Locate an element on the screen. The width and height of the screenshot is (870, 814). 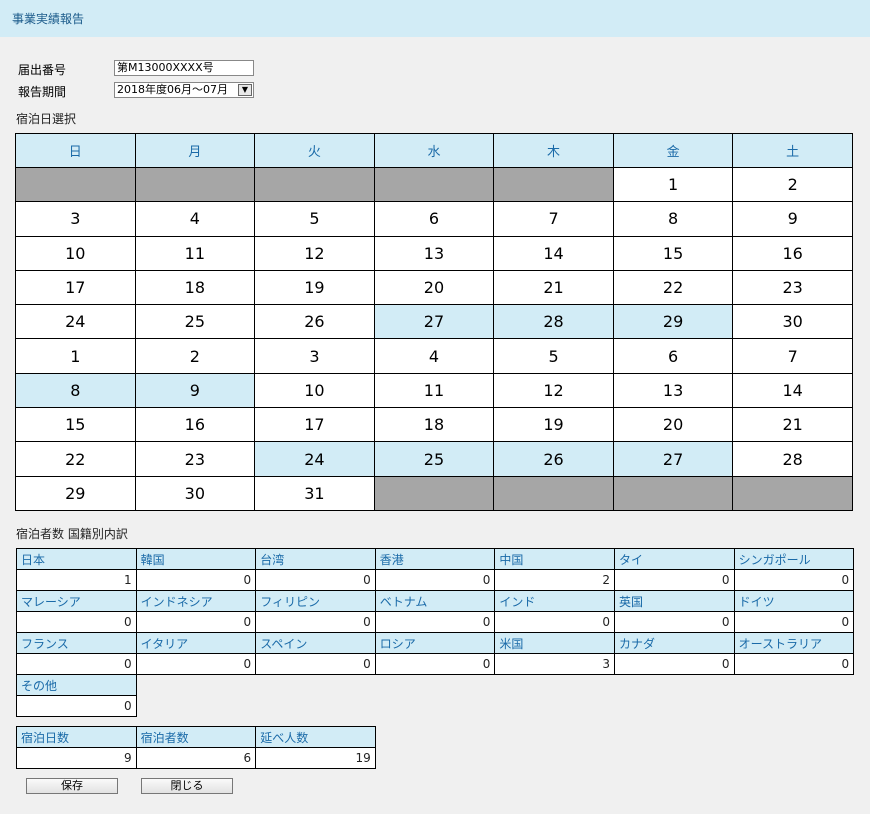
country-name-label: 台湾 is located at coordinates (315, 559).